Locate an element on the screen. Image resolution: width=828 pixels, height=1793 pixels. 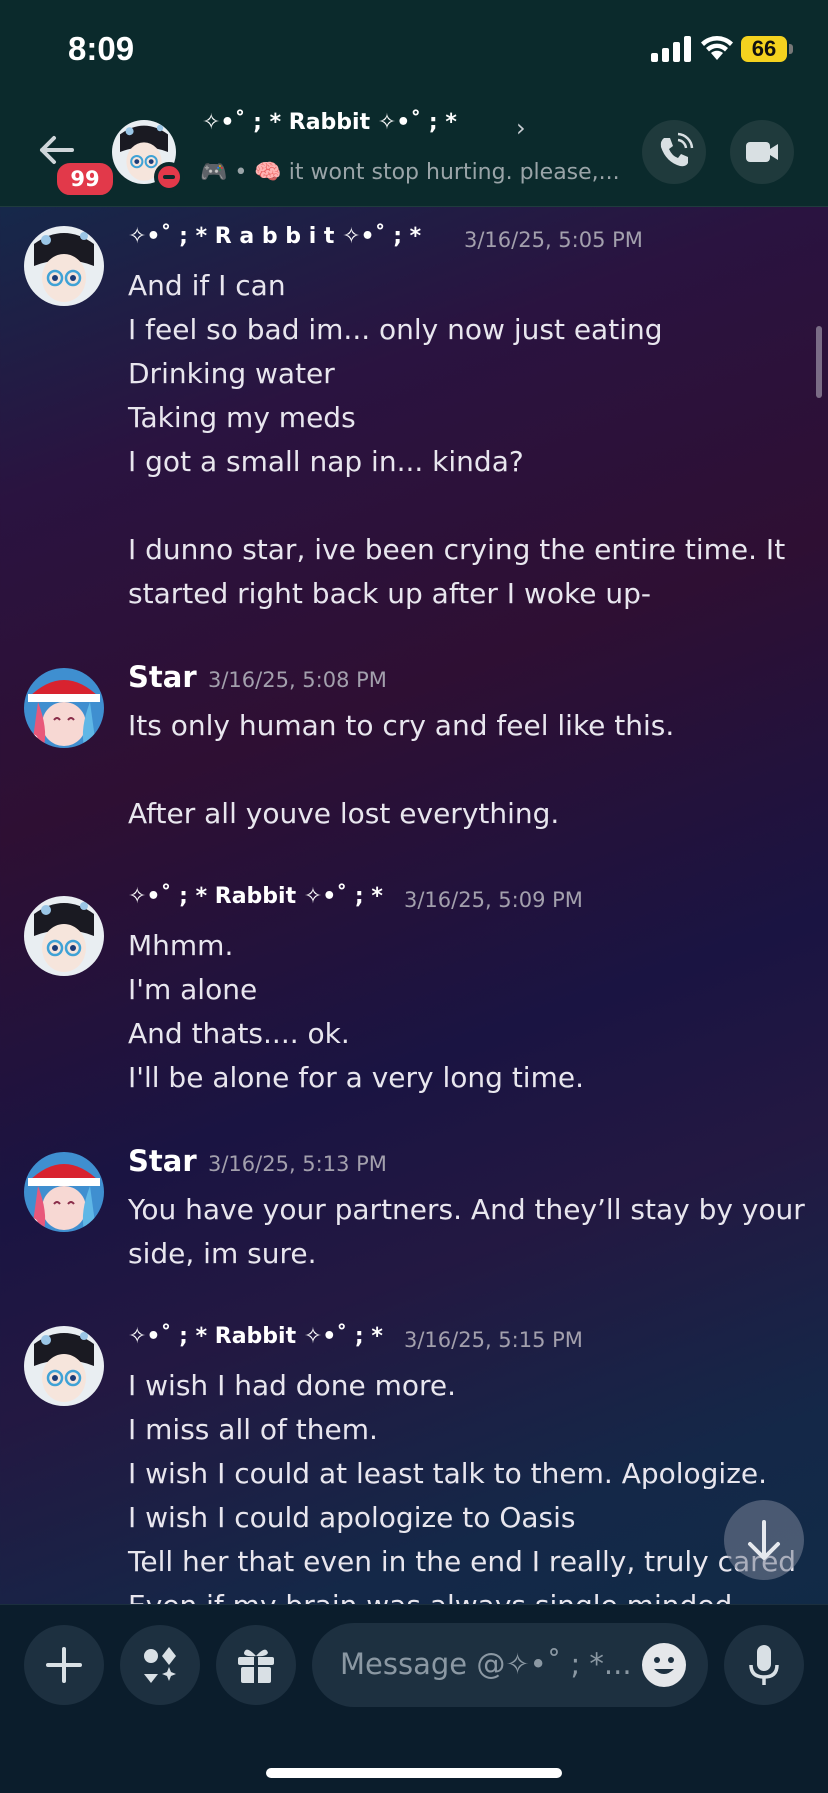
apps-icon is located at coordinates (160, 1665).